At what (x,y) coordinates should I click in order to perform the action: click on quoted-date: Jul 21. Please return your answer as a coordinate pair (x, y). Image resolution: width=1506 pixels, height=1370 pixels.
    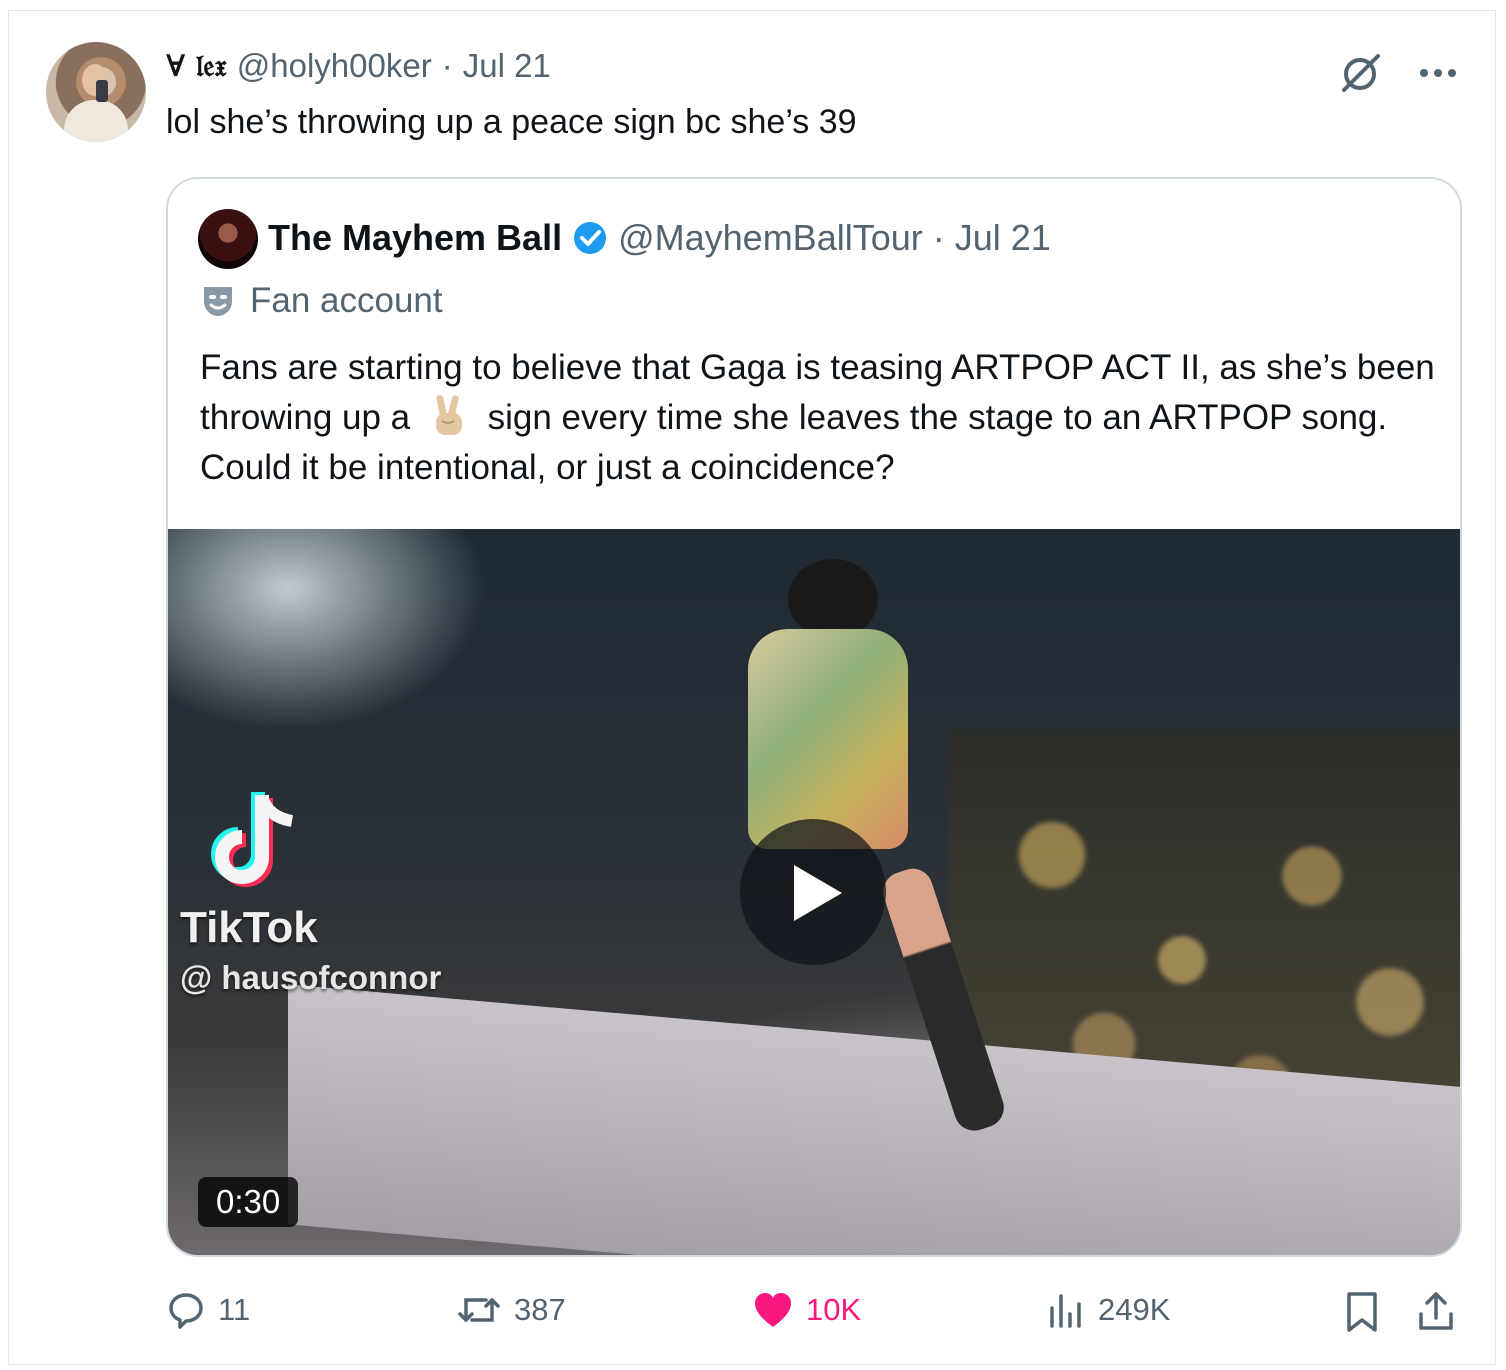
    Looking at the image, I should click on (1003, 238).